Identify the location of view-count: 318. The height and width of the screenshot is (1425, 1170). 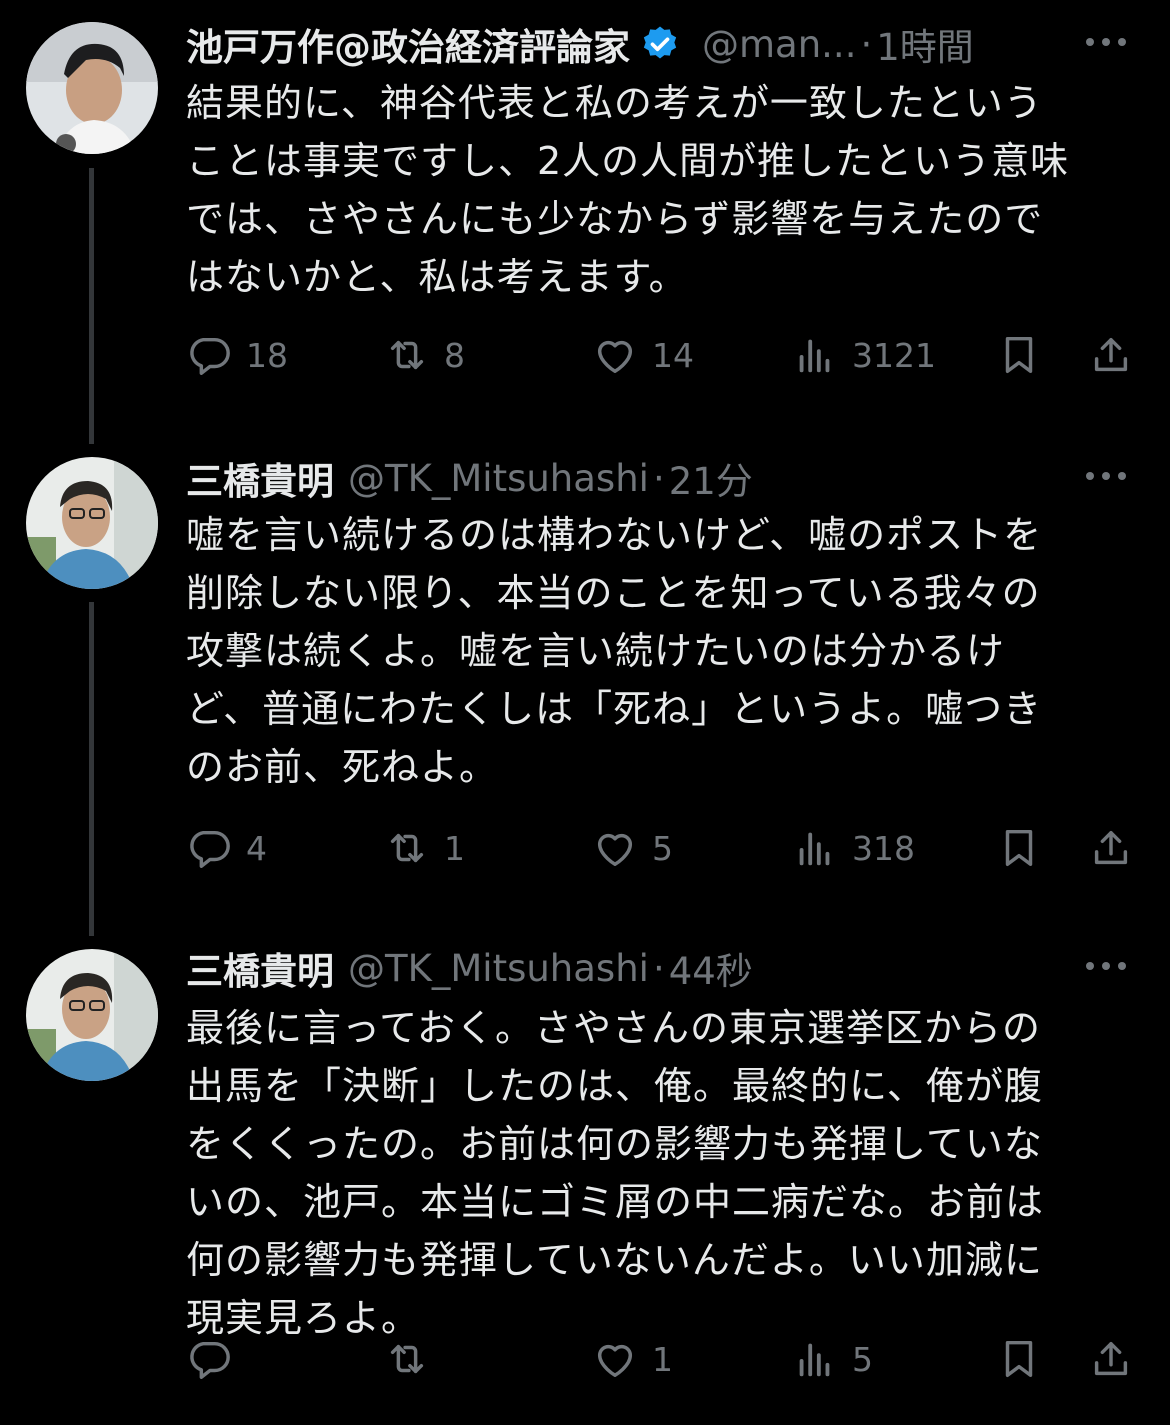
(883, 848).